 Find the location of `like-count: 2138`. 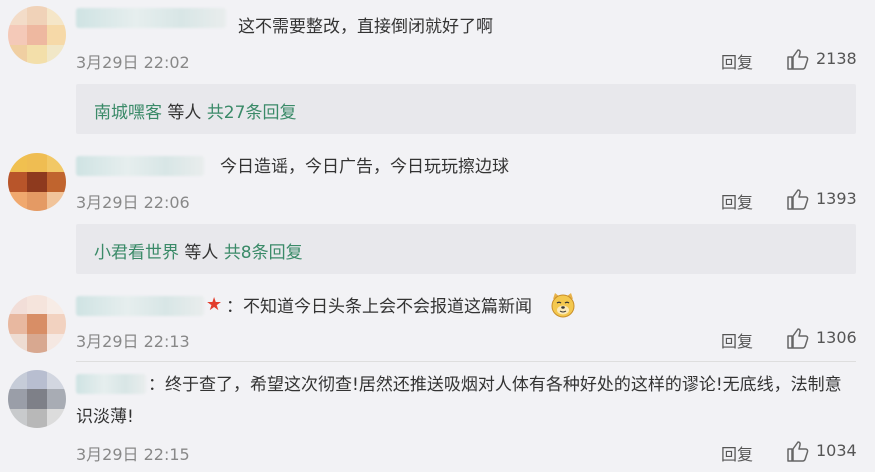

like-count: 2138 is located at coordinates (836, 58).